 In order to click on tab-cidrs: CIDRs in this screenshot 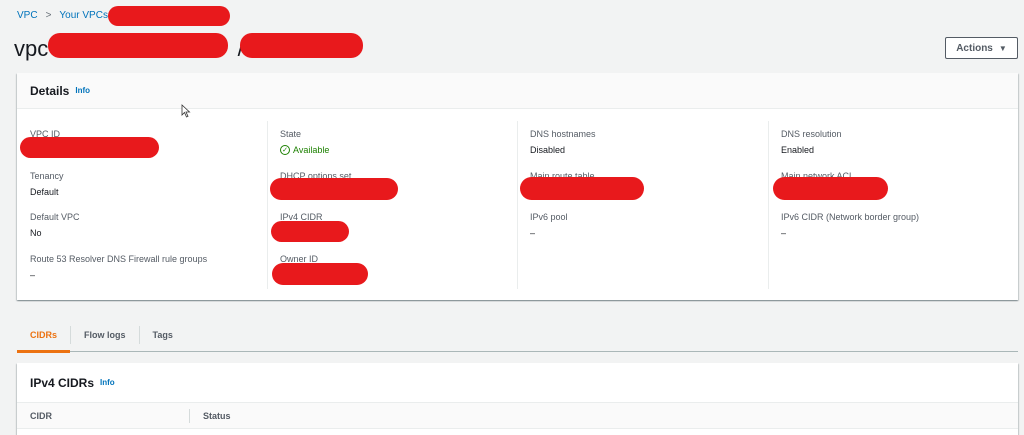, I will do `click(44, 335)`.